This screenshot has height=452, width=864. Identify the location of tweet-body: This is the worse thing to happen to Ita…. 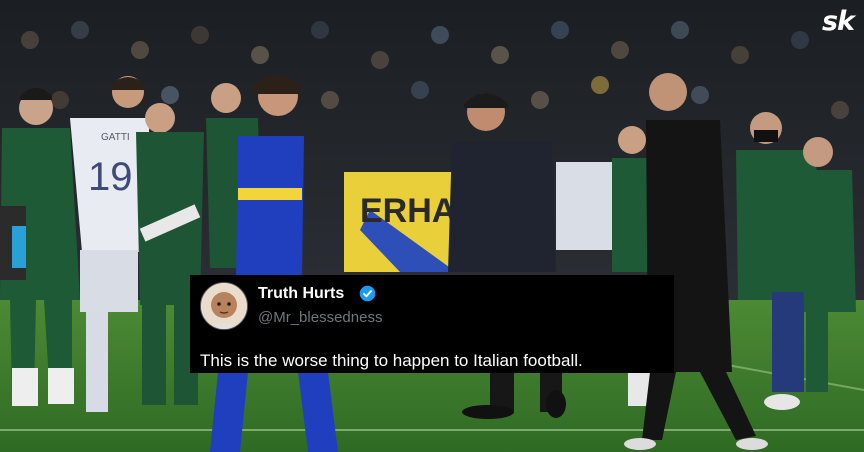
(391, 360).